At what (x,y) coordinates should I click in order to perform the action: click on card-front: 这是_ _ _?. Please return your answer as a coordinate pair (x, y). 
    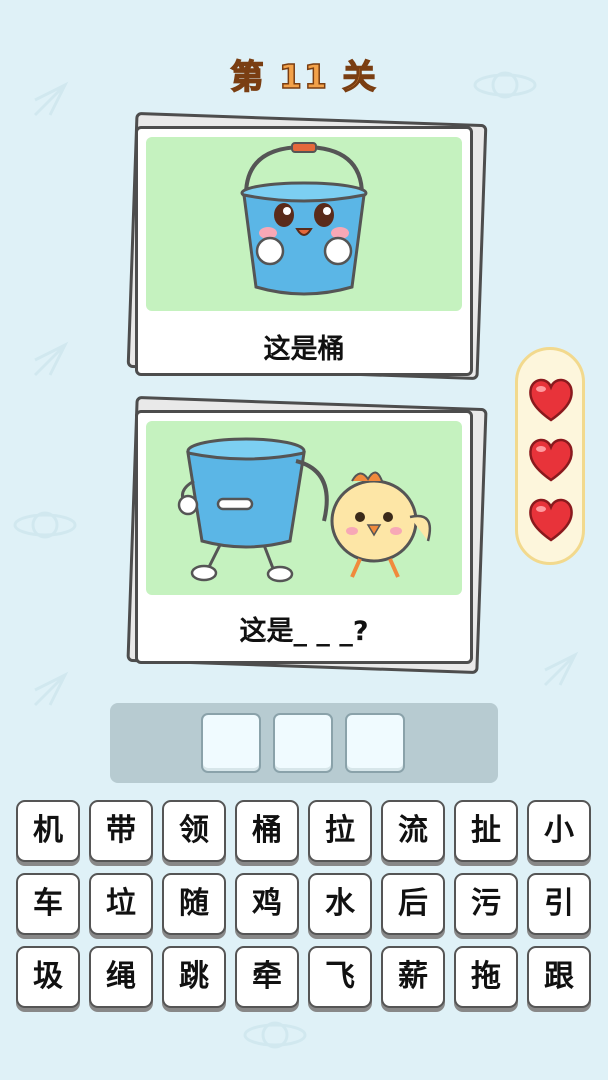
    Looking at the image, I should click on (304, 537).